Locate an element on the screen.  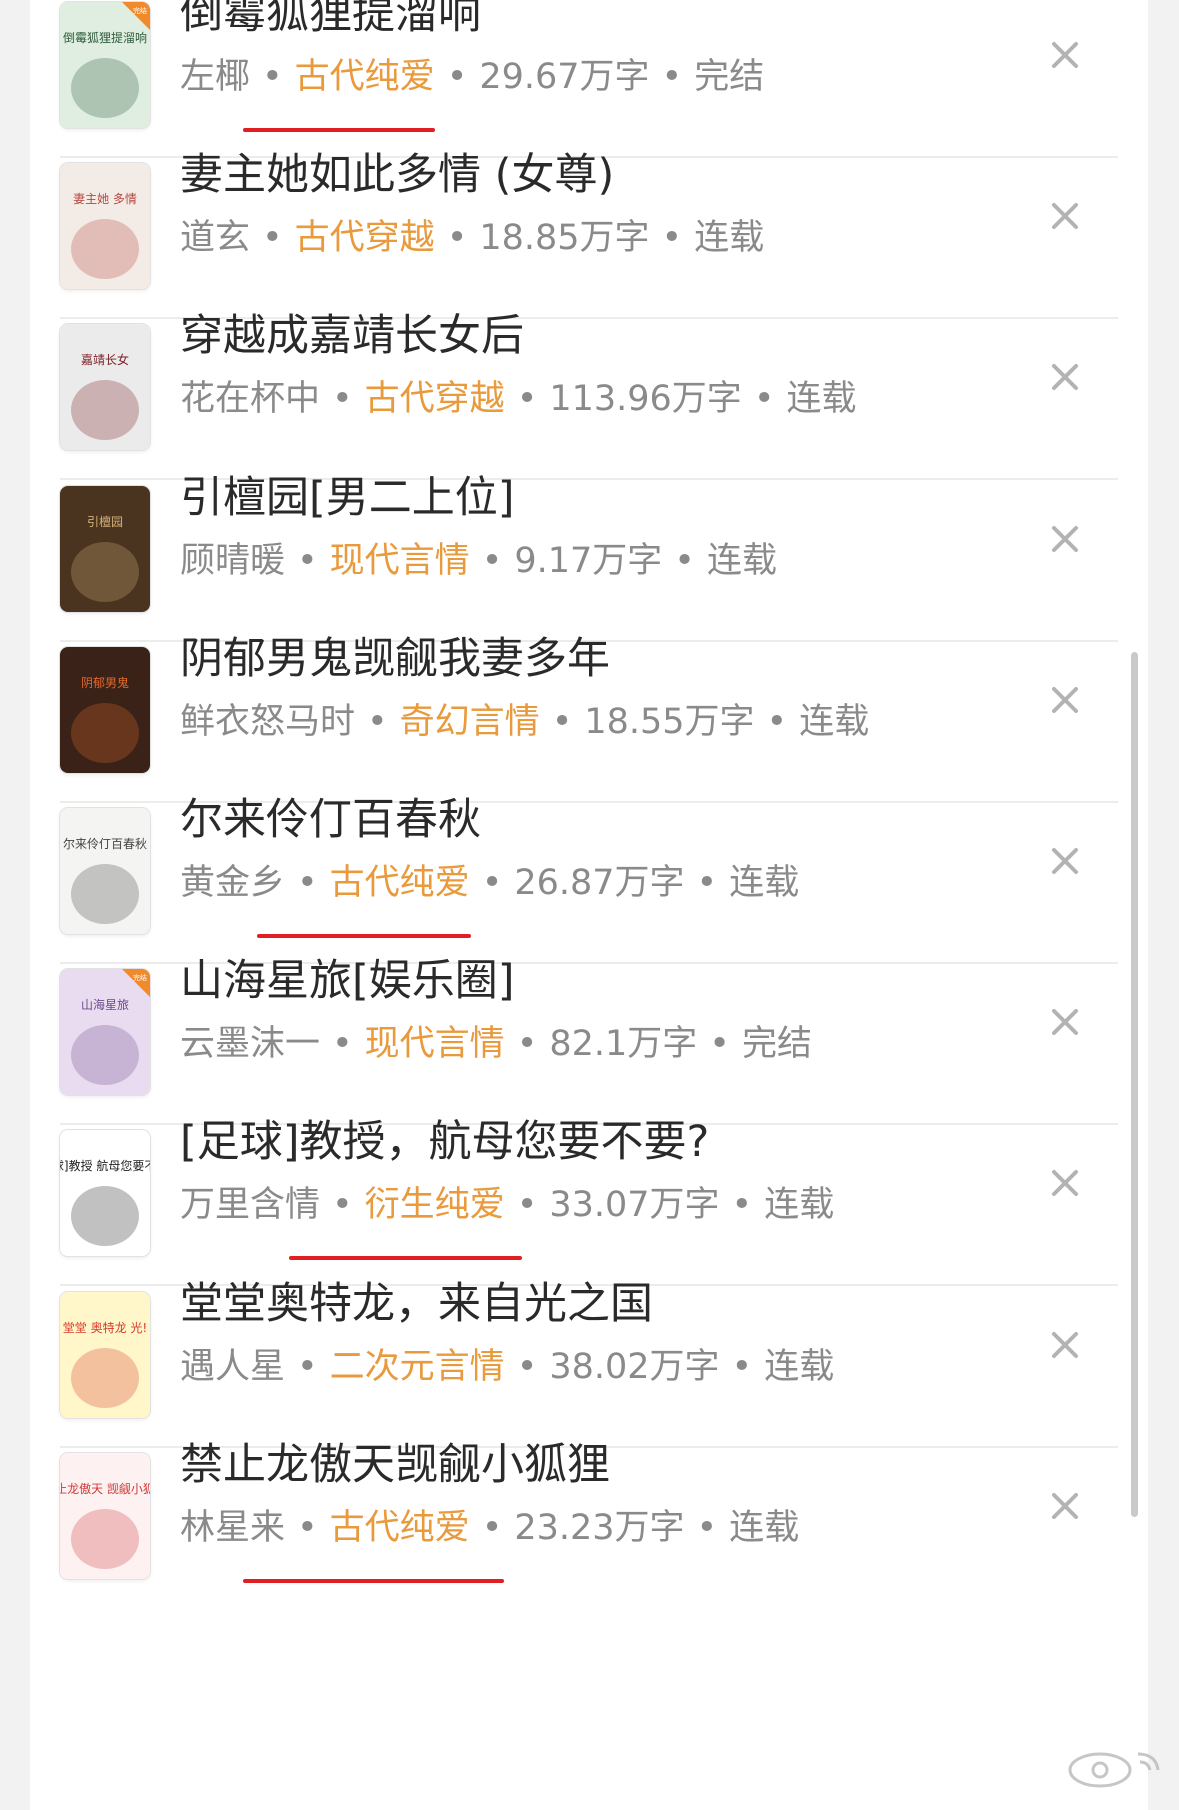
book-author: 遇人星 is located at coordinates (232, 1367).